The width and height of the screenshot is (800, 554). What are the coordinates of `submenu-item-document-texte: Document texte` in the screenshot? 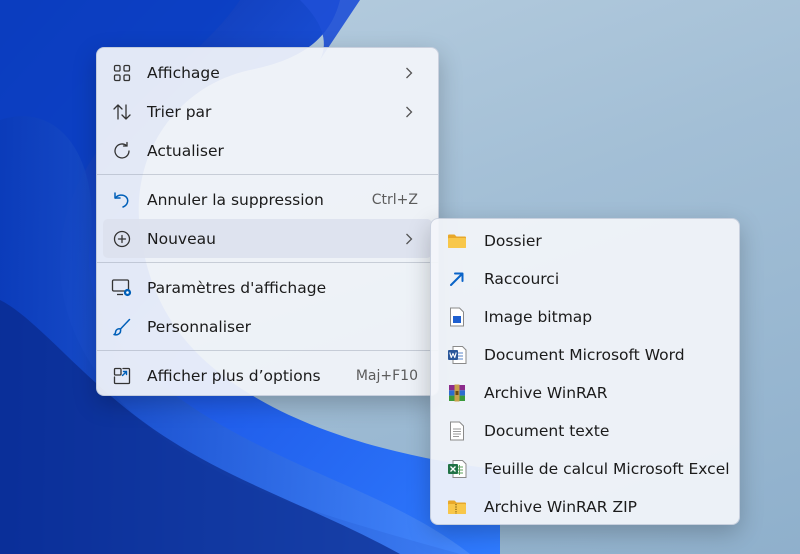 It's located at (585, 431).